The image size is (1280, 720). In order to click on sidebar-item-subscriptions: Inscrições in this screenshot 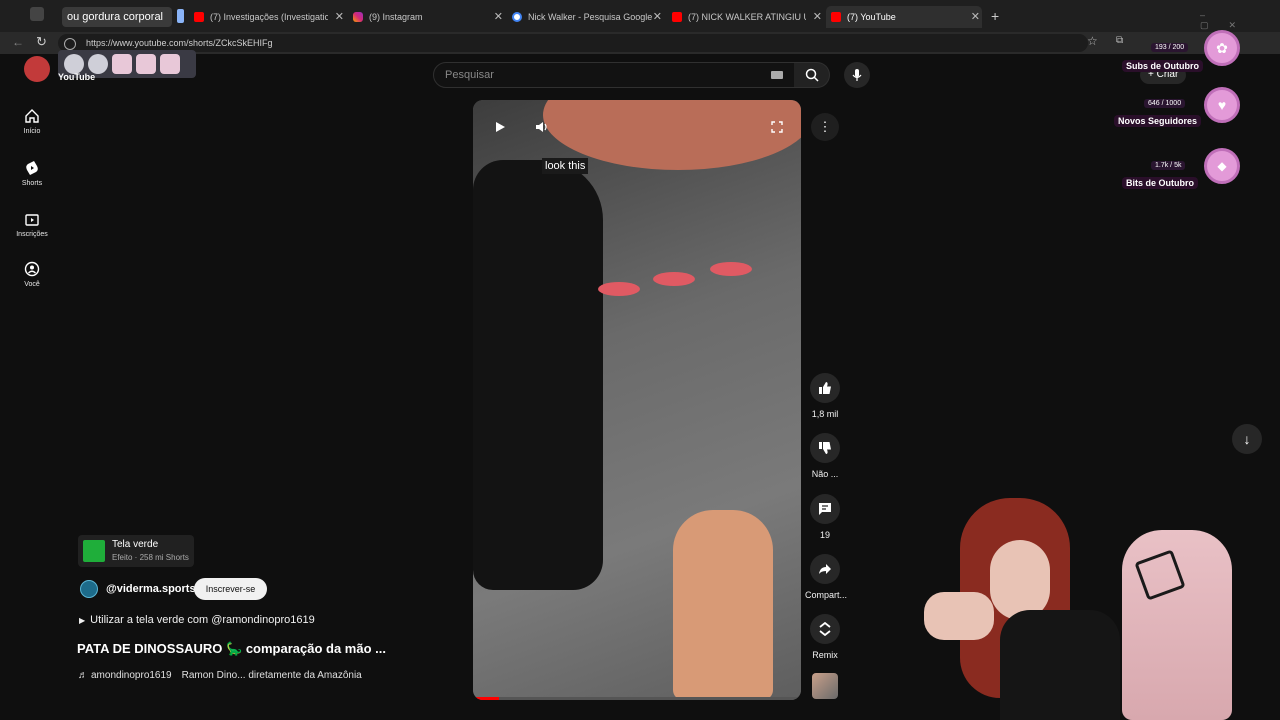, I will do `click(32, 224)`.